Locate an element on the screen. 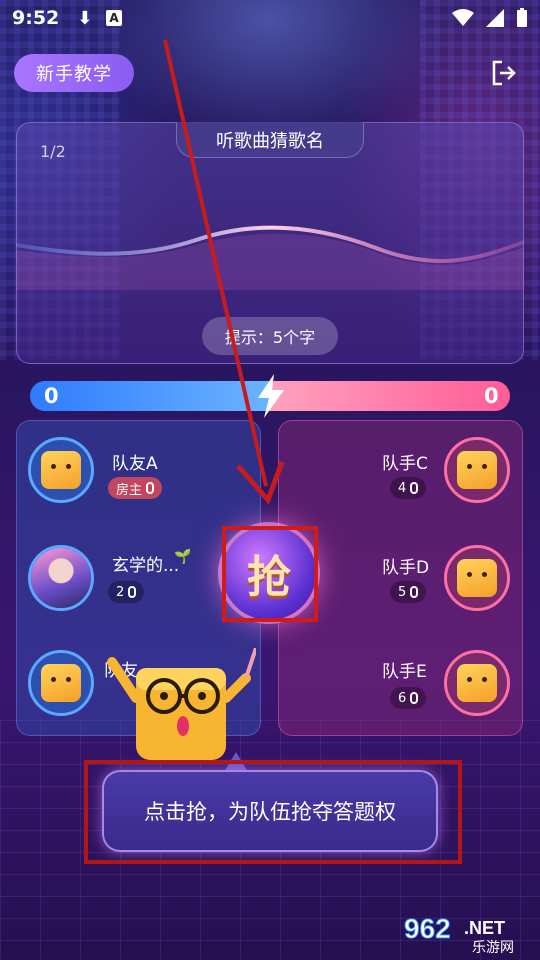 This screenshot has width=540, height=960. seat-badge-5: 5 is located at coordinates (408, 592).